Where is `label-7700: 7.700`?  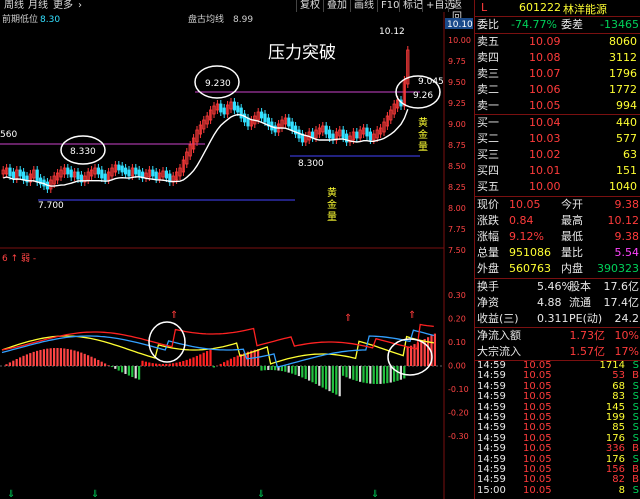
label-7700: 7.700 is located at coordinates (51, 206).